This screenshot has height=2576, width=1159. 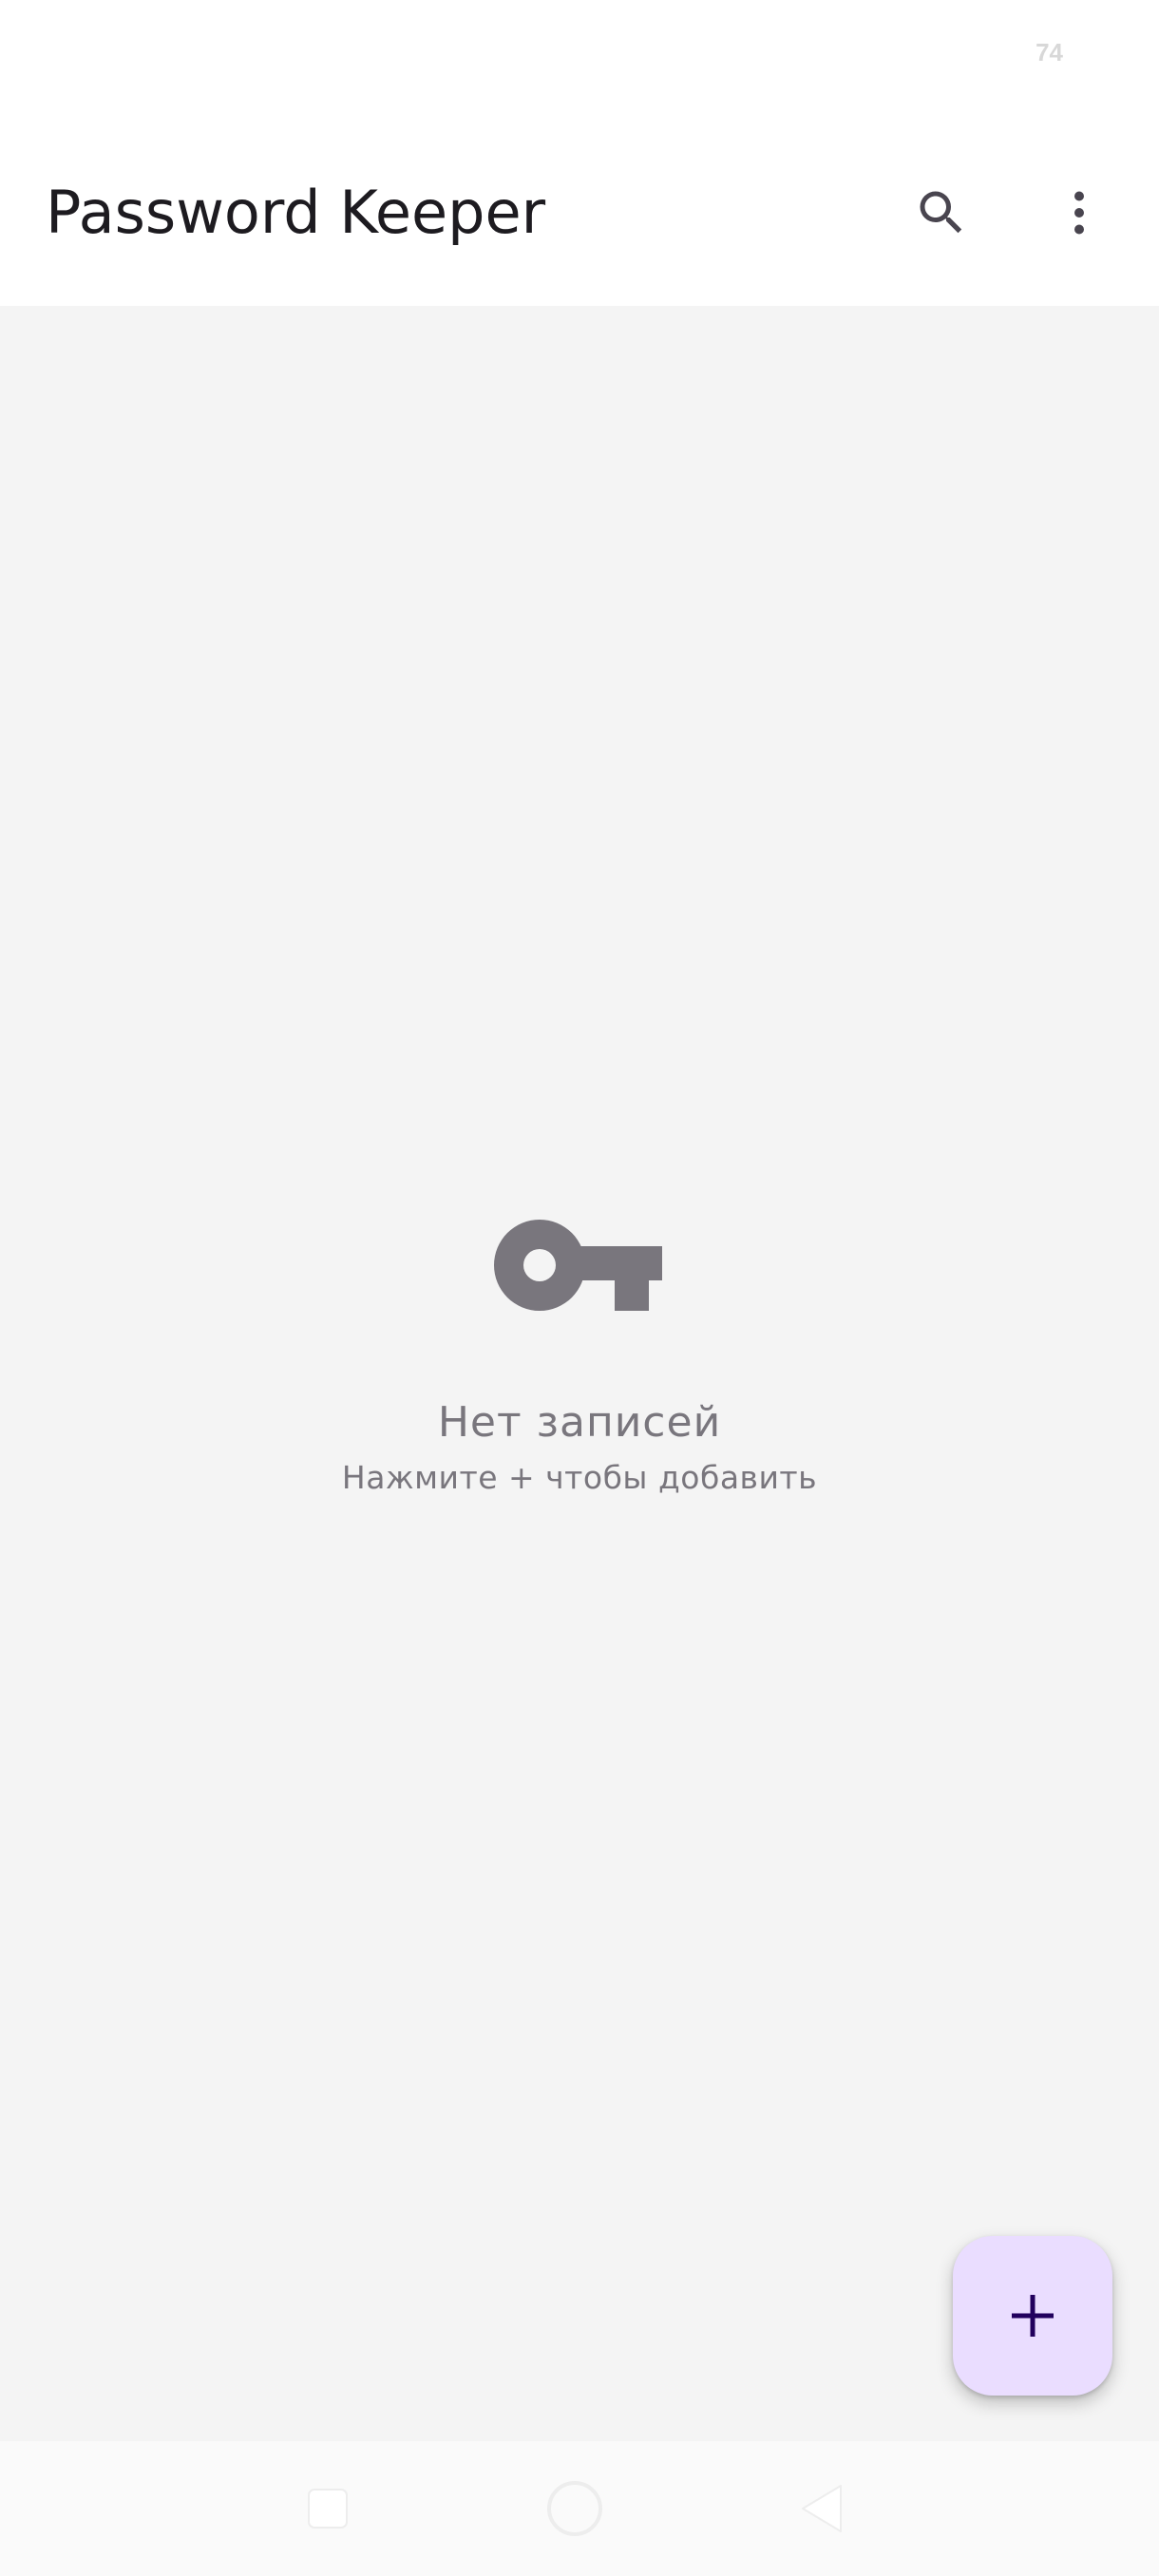 I want to click on recents-icon, so click(x=328, y=2509).